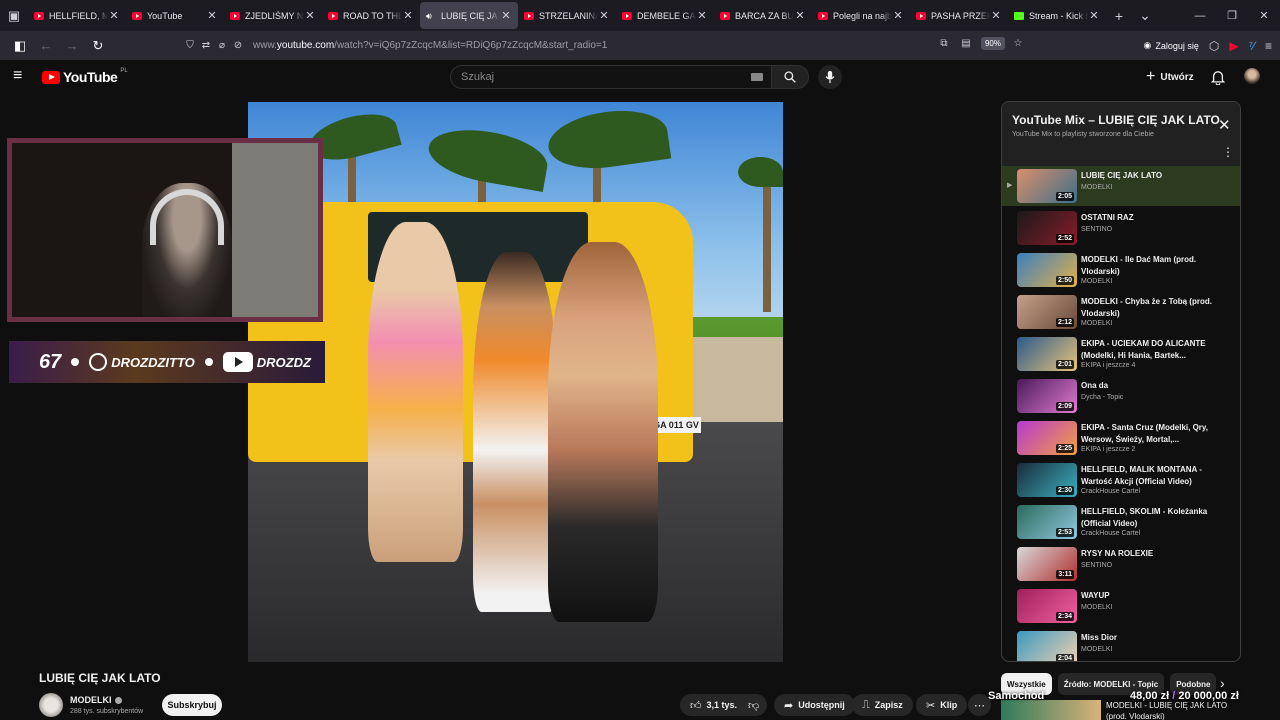  What do you see at coordinates (1116, 120) in the screenshot?
I see `playlist-title: YouTube Mix – LUBIĘ CIĘ JAK LATO` at bounding box center [1116, 120].